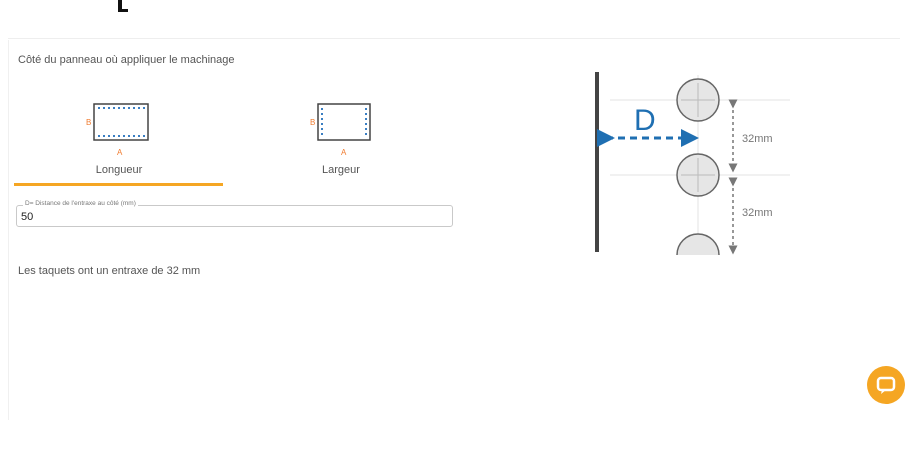 The image size is (908, 451). Describe the element at coordinates (341, 170) in the screenshot. I see `tab-largeur-label: Largeur` at that location.